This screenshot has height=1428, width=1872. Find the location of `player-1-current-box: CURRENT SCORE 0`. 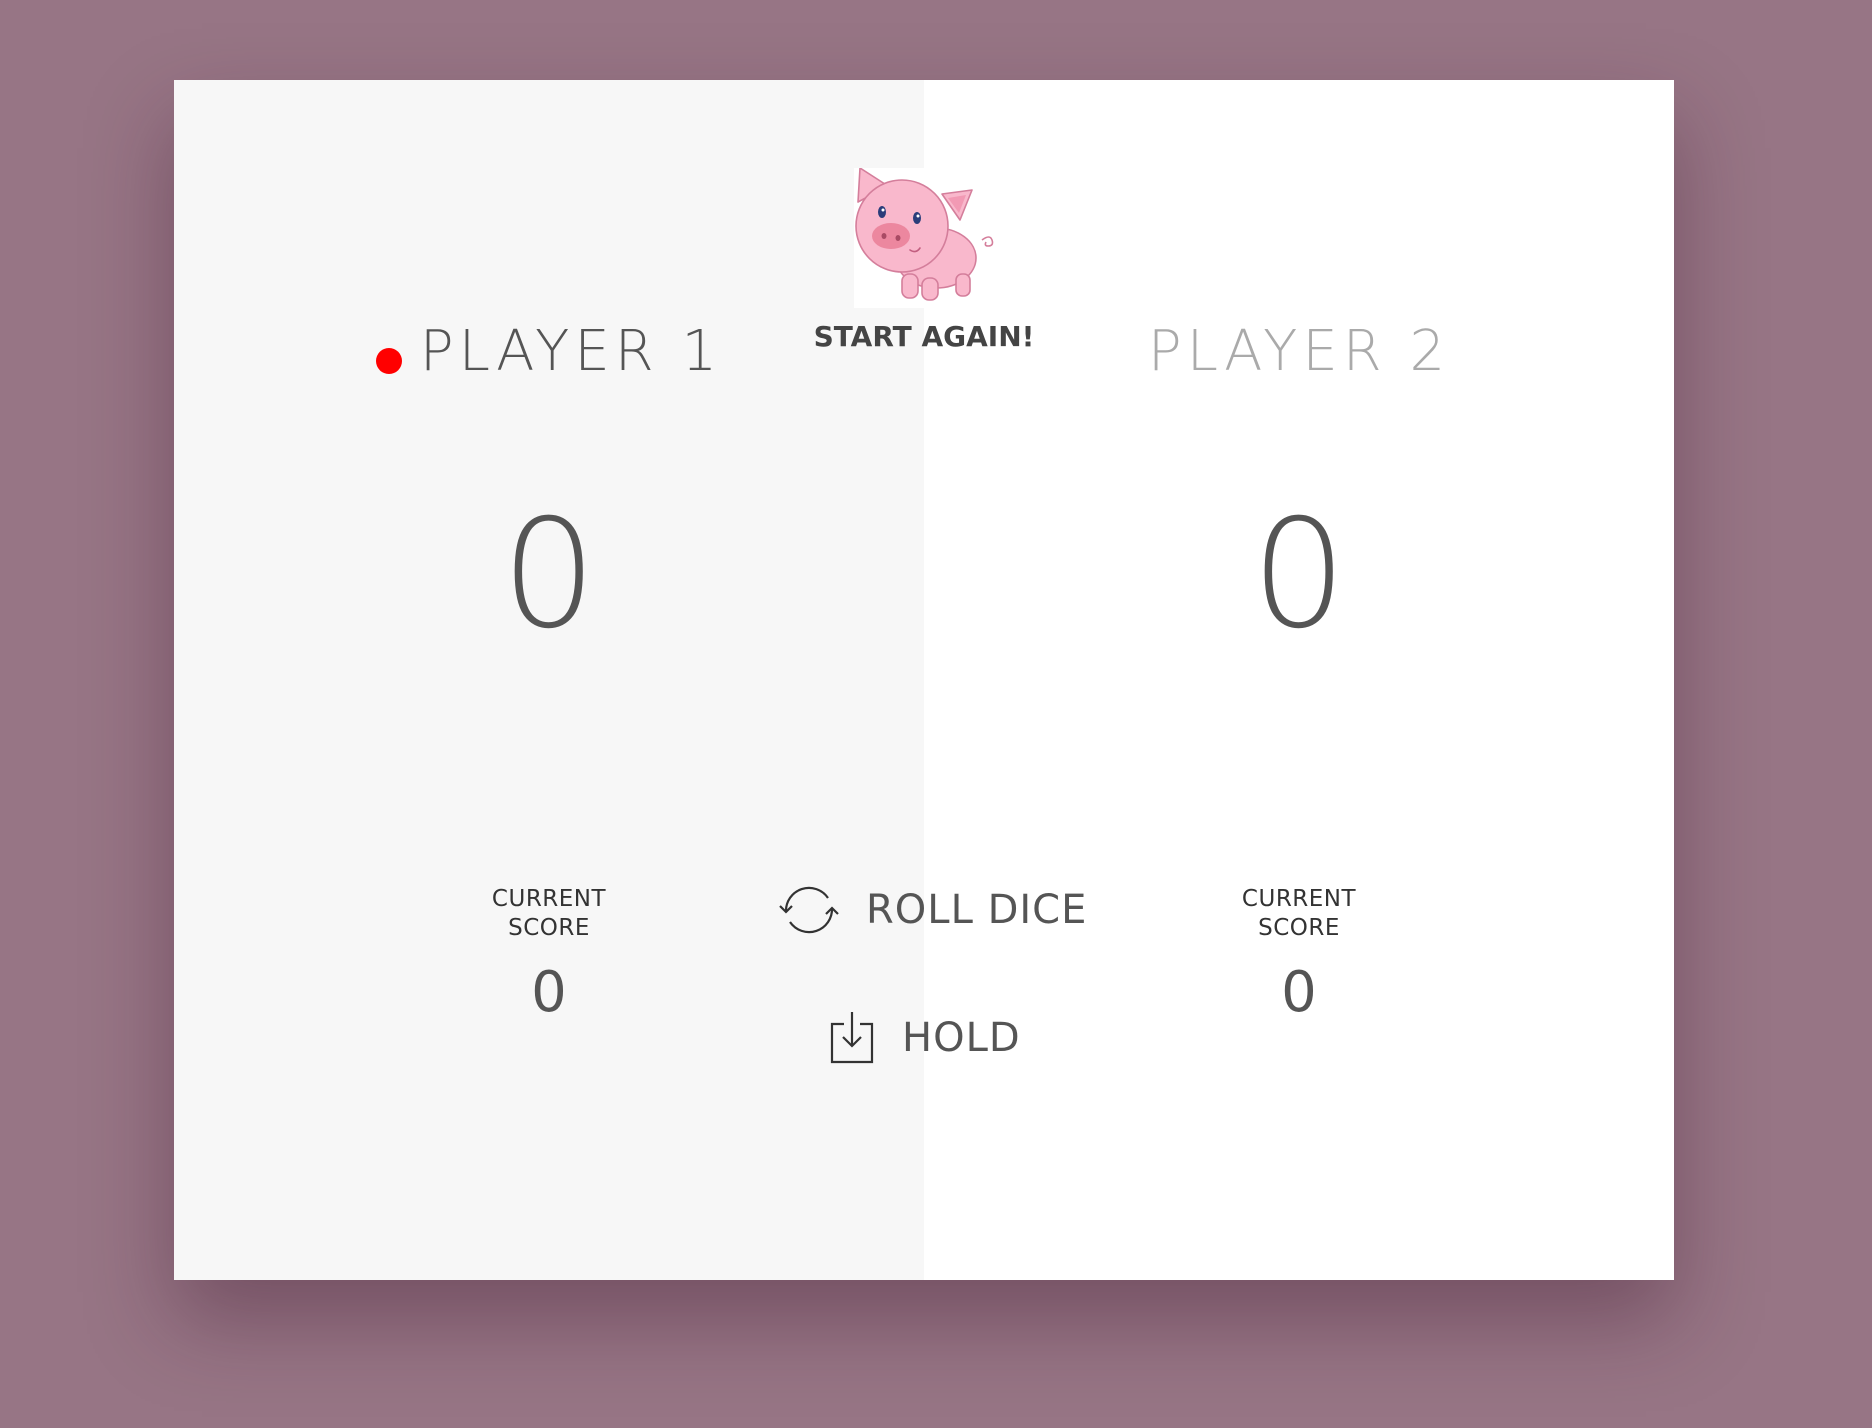

player-1-current-box: CURRENT SCORE 0 is located at coordinates (549, 953).